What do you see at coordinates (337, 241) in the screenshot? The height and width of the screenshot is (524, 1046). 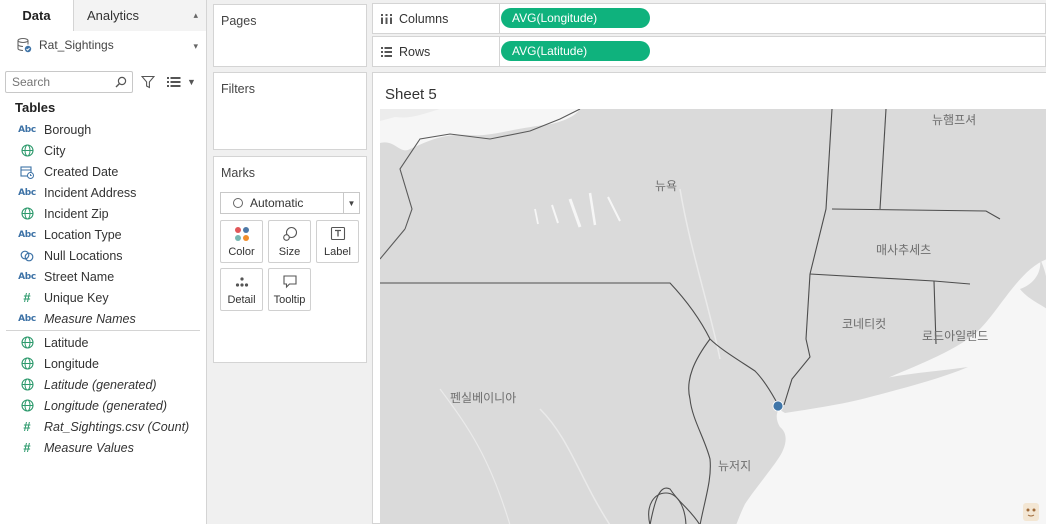 I see `label-button: Label` at bounding box center [337, 241].